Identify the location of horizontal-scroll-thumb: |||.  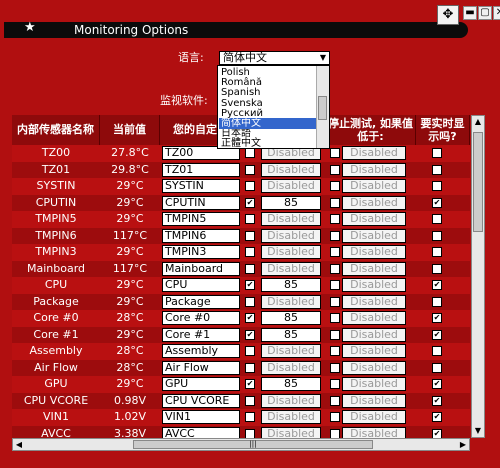
(253, 444).